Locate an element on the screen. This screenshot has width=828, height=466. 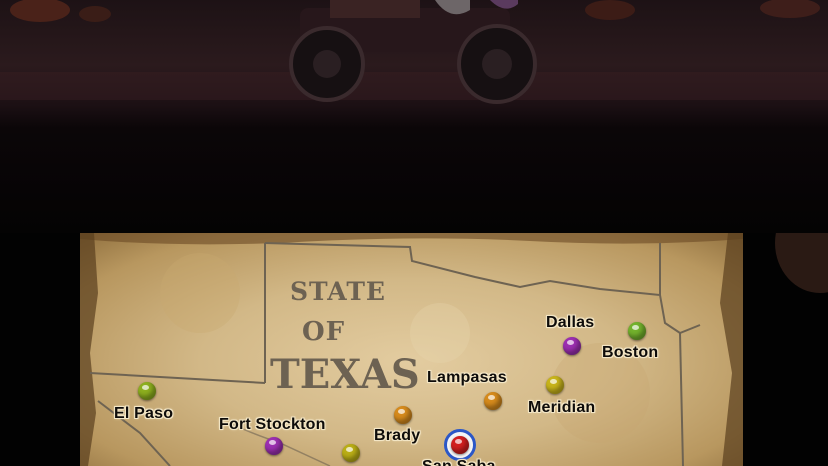
town-label-dallas: Dallas is located at coordinates (570, 323).